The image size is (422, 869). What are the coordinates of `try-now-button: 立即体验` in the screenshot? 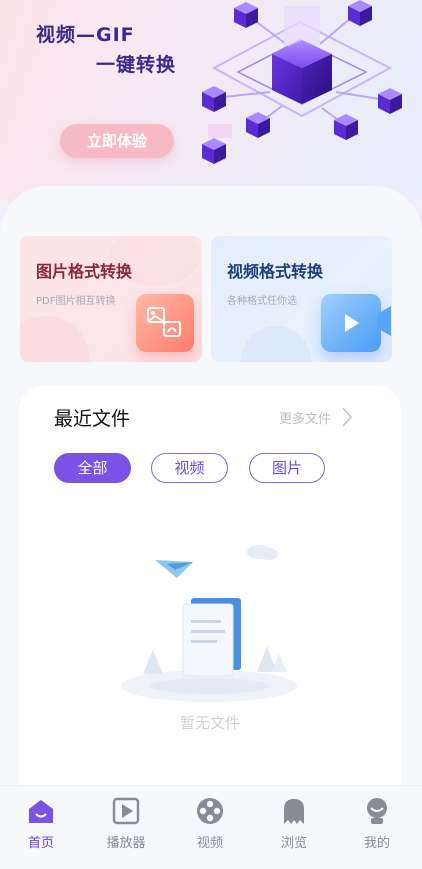 It's located at (117, 141).